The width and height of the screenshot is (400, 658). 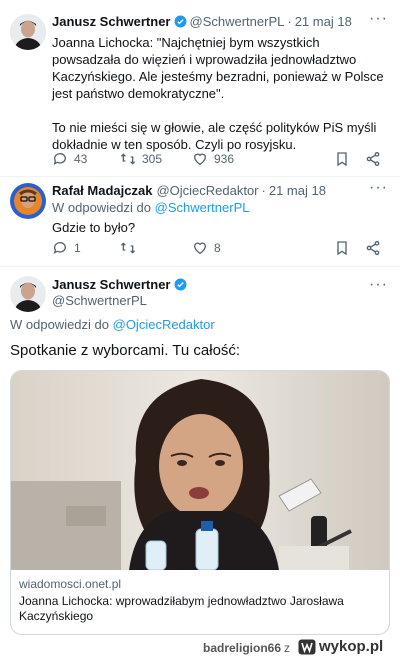 I want to click on card-domain: wiadomosci.onet.pl, so click(x=70, y=584).